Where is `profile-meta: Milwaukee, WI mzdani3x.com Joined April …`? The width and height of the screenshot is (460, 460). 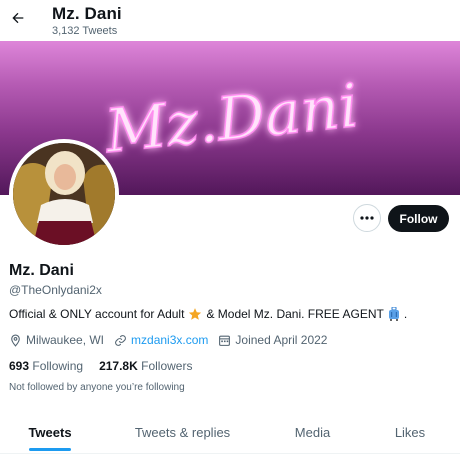
profile-meta: Milwaukee, WI mzdani3x.com Joined April … is located at coordinates (173, 340).